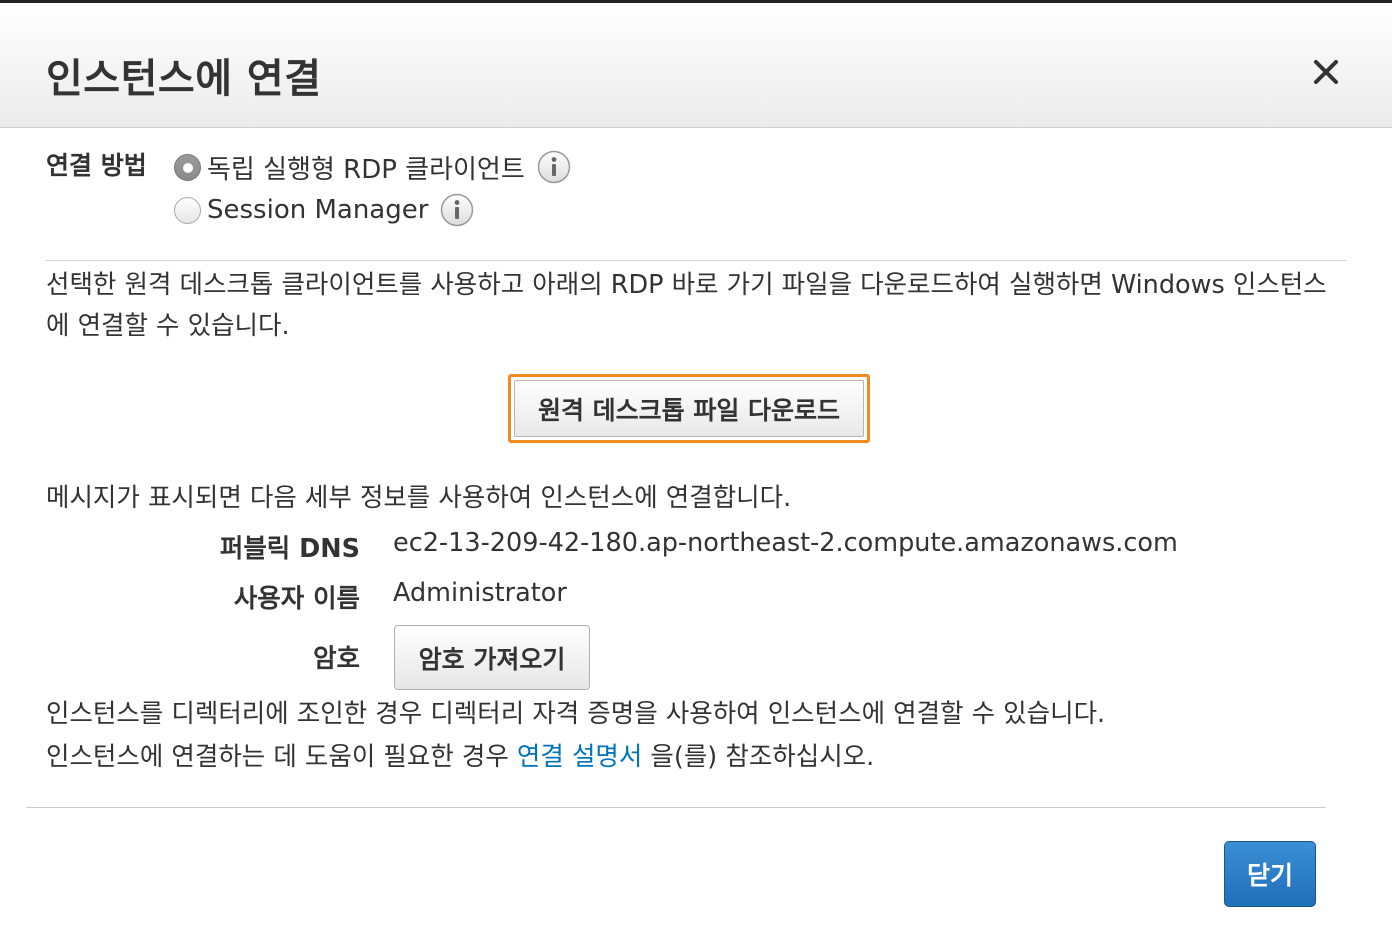  I want to click on footer-divider, so click(676, 807).